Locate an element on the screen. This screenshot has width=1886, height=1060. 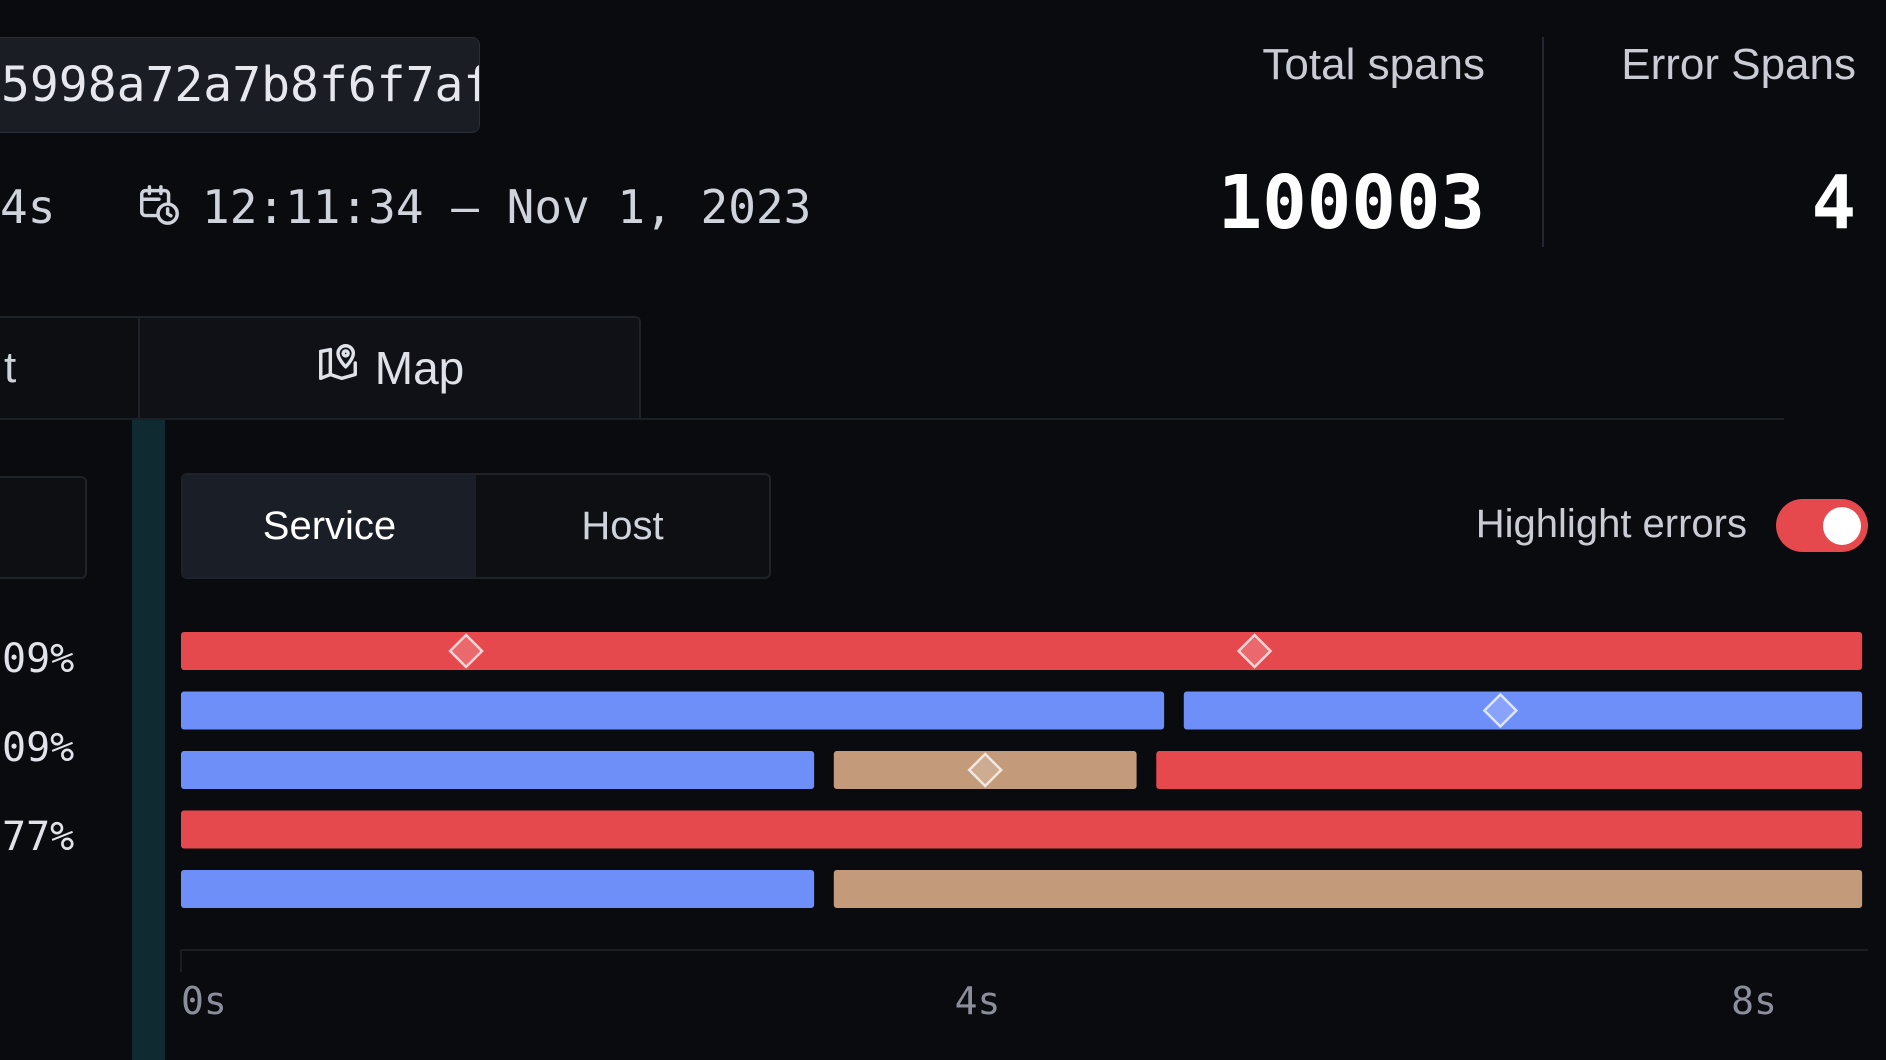
tab-previous: t is located at coordinates (69, 367).